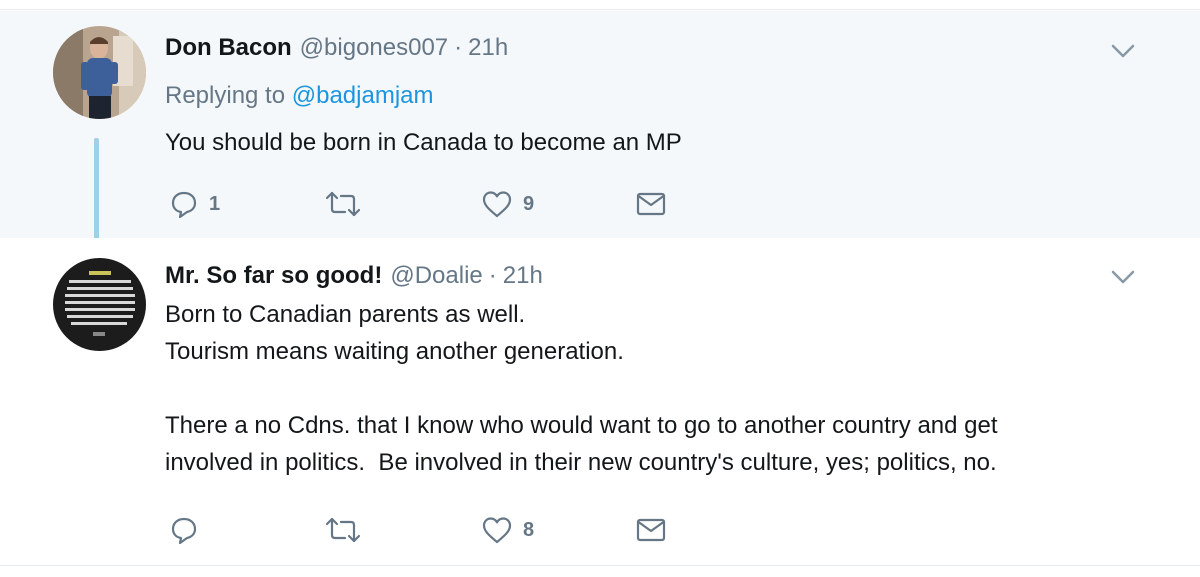 Image resolution: width=1200 pixels, height=577 pixels. I want to click on reply-count: 1, so click(215, 203).